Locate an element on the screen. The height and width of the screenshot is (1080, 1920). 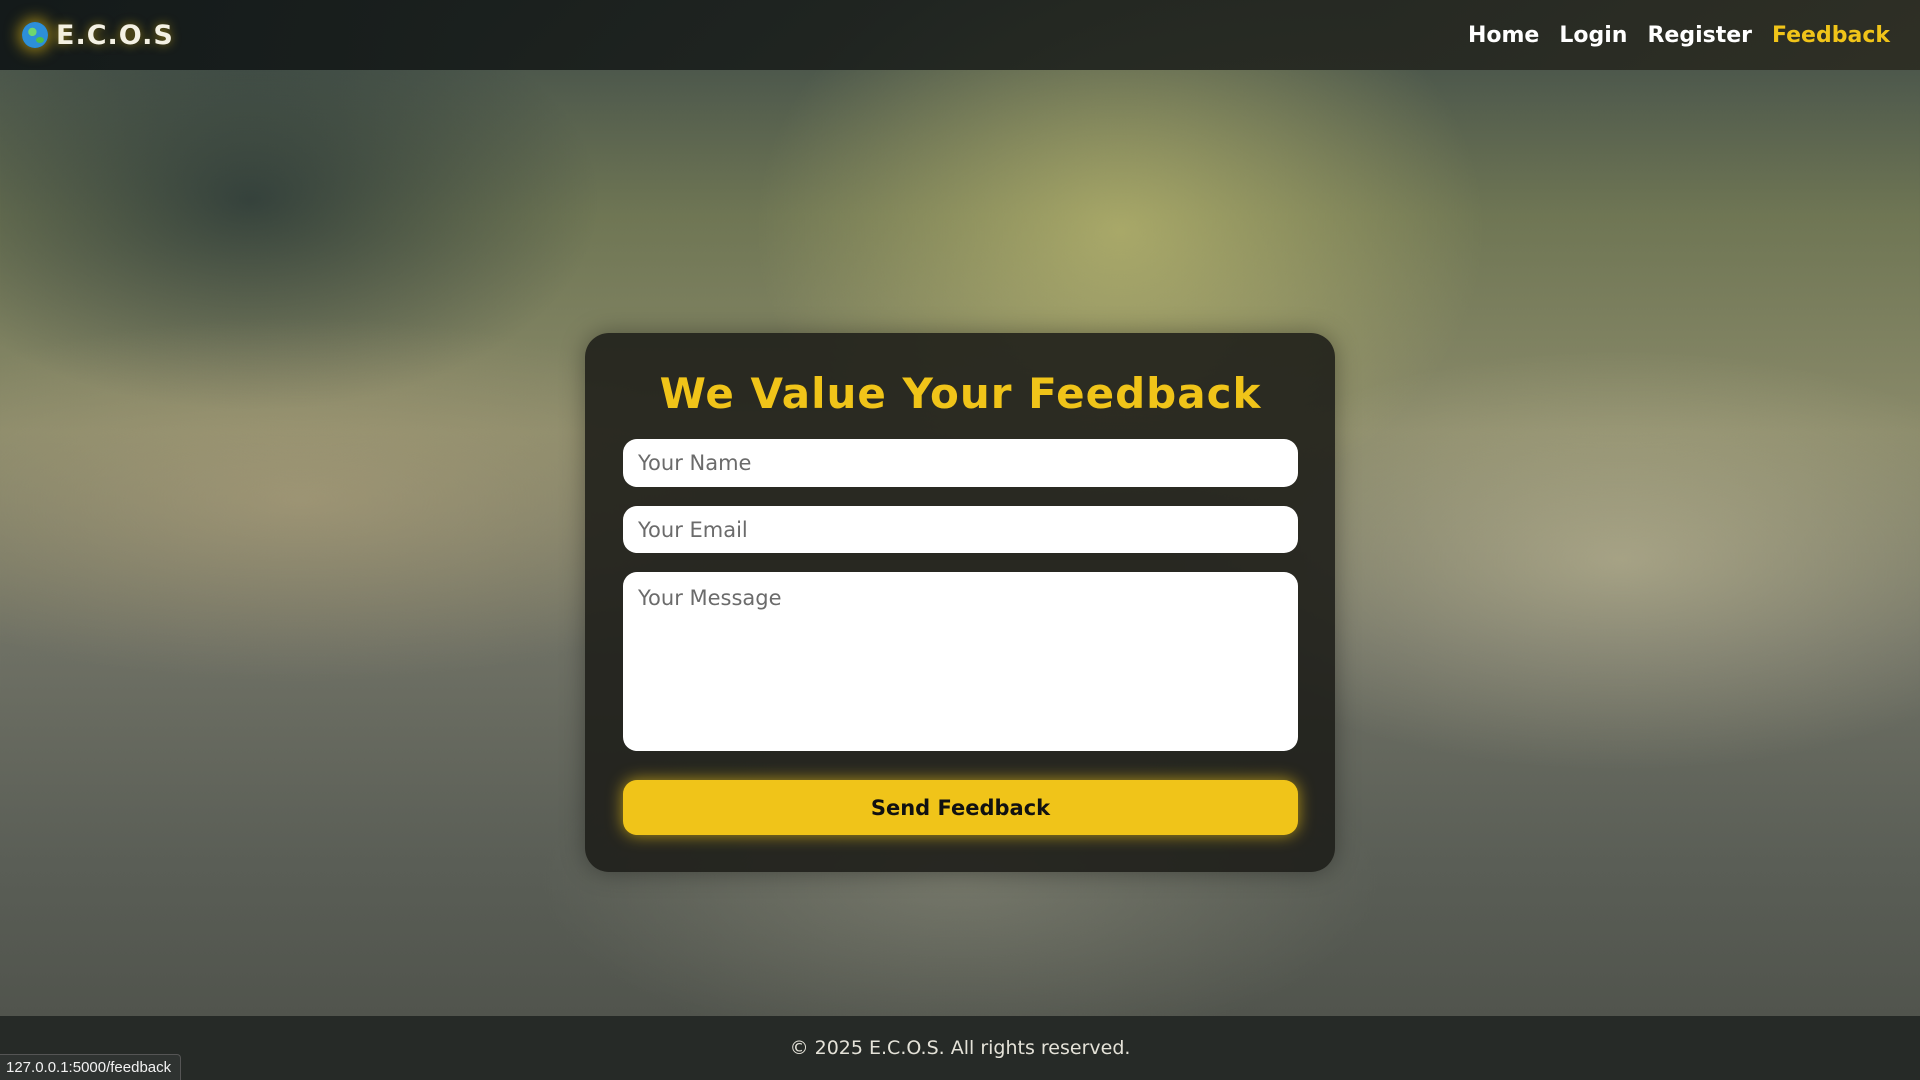
footer: © 2025 E.C.O.S. All rights reserved. is located at coordinates (960, 1048).